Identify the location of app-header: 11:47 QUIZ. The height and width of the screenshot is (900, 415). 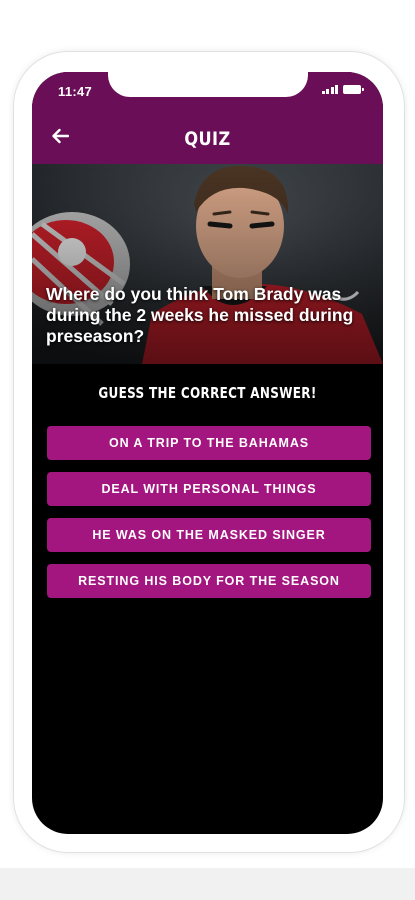
(207, 118).